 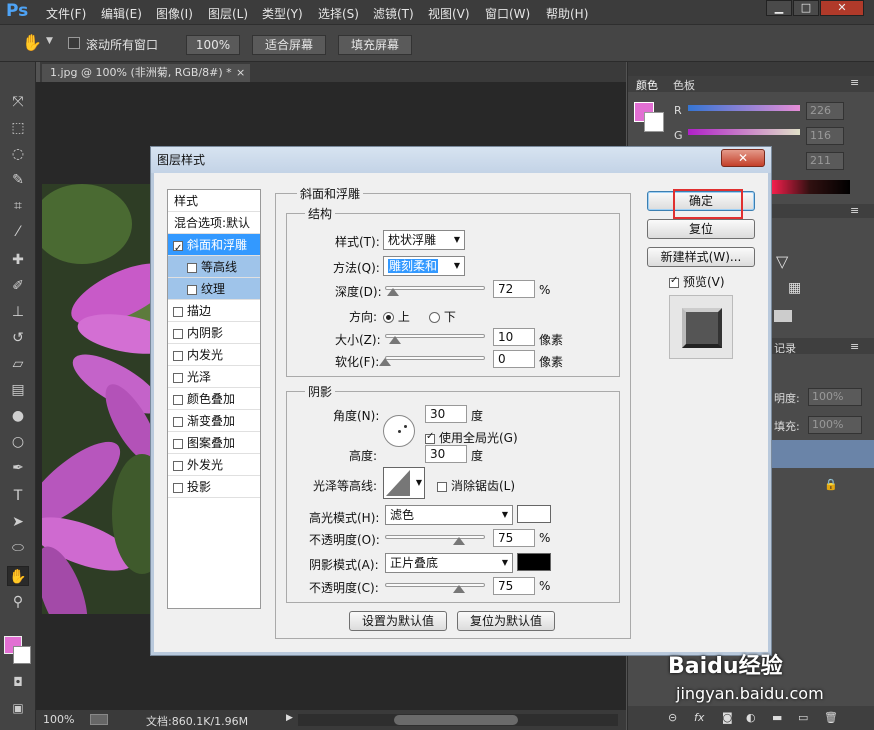 I want to click on scroll-all-checkbox, so click(x=74, y=43).